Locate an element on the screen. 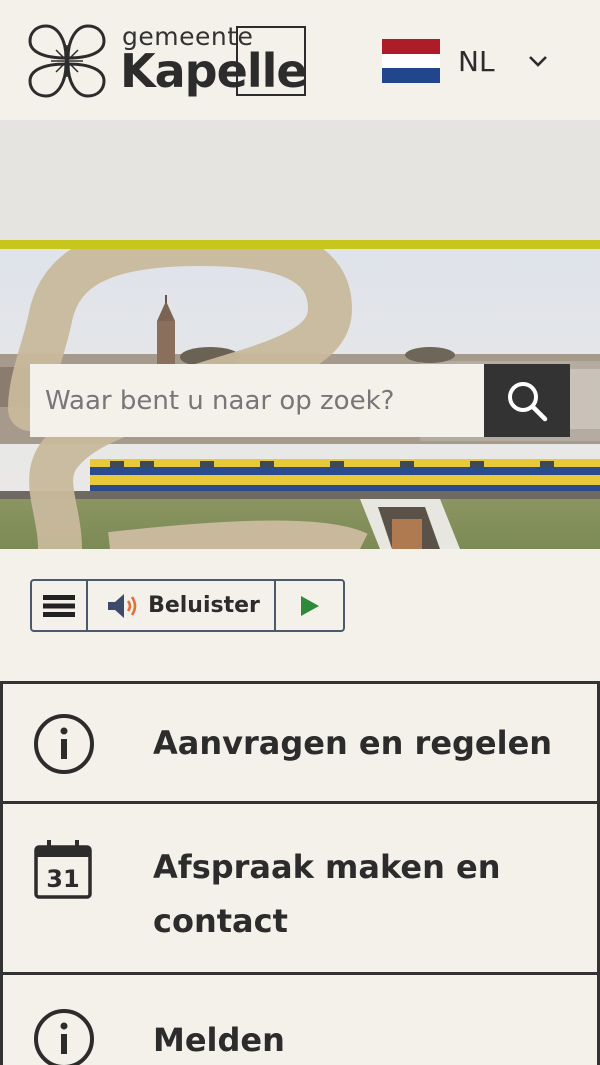 The image size is (600, 1065). search-input is located at coordinates (257, 400).